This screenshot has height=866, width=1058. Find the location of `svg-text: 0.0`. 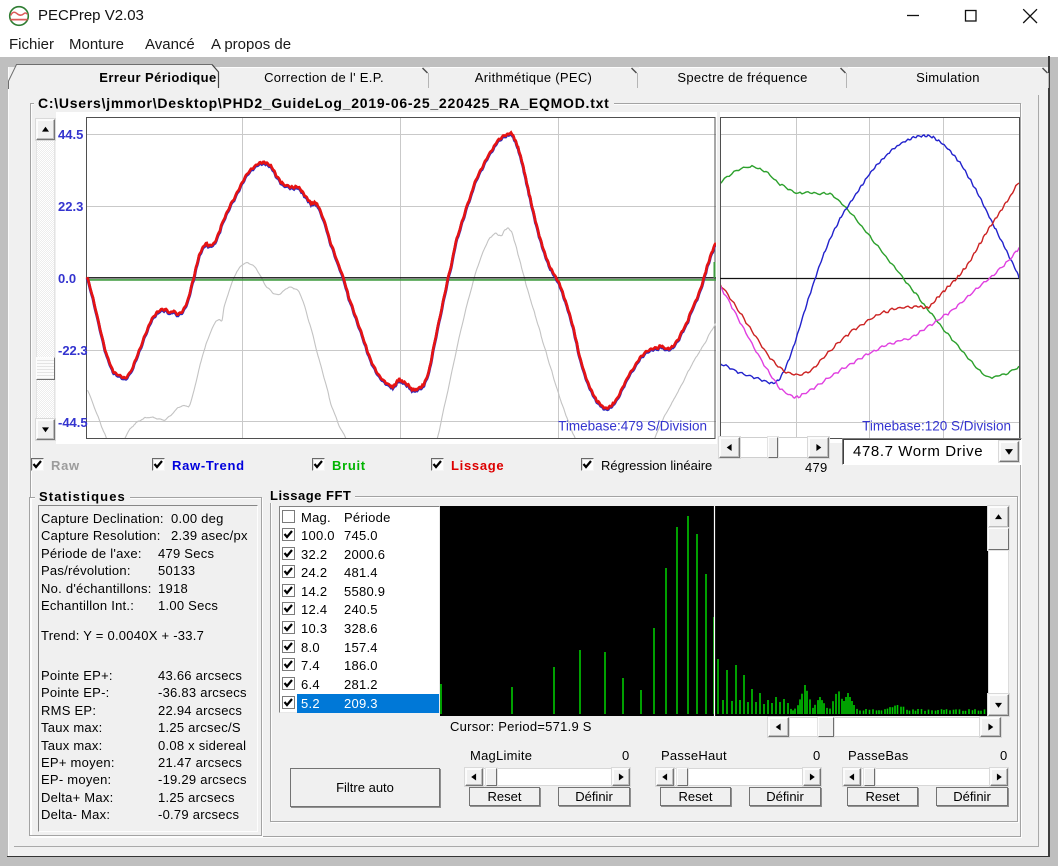

svg-text: 0.0 is located at coordinates (67, 278).